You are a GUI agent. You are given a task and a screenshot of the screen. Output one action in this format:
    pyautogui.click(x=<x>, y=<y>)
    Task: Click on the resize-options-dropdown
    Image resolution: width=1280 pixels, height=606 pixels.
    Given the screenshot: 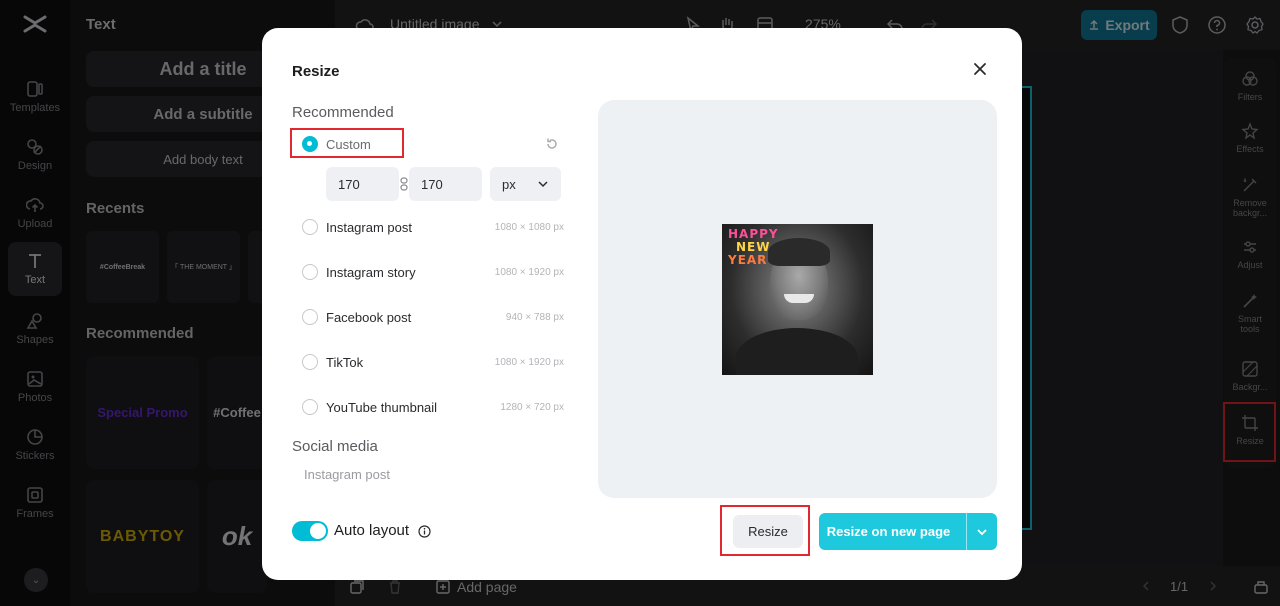 What is the action you would take?
    pyautogui.click(x=982, y=531)
    